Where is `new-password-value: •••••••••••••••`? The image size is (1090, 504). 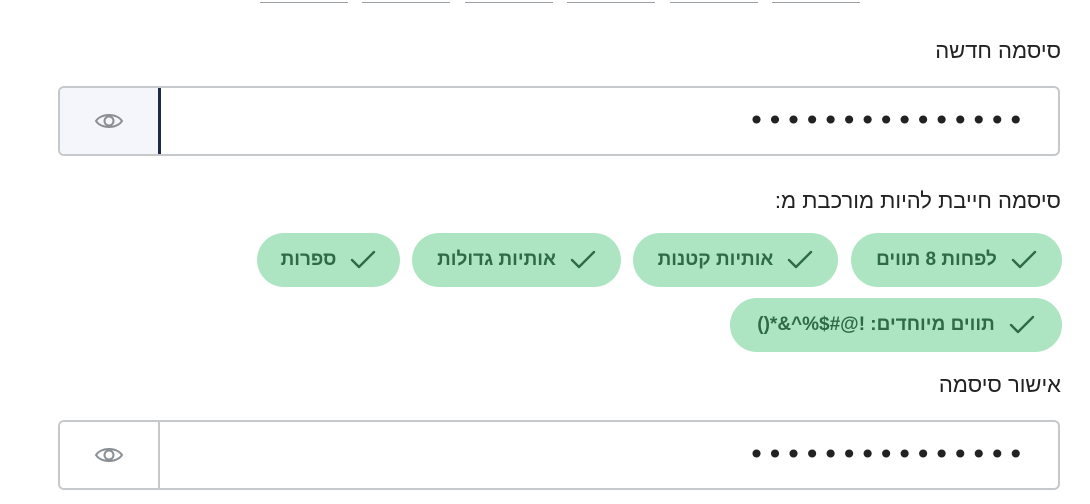
new-password-value: ••••••••••••••• is located at coordinates (887, 120).